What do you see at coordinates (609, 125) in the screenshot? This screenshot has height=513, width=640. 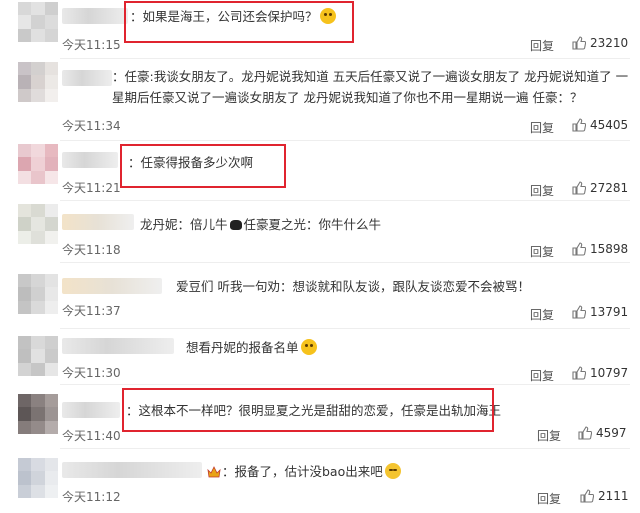 I see `like-count: 45405` at bounding box center [609, 125].